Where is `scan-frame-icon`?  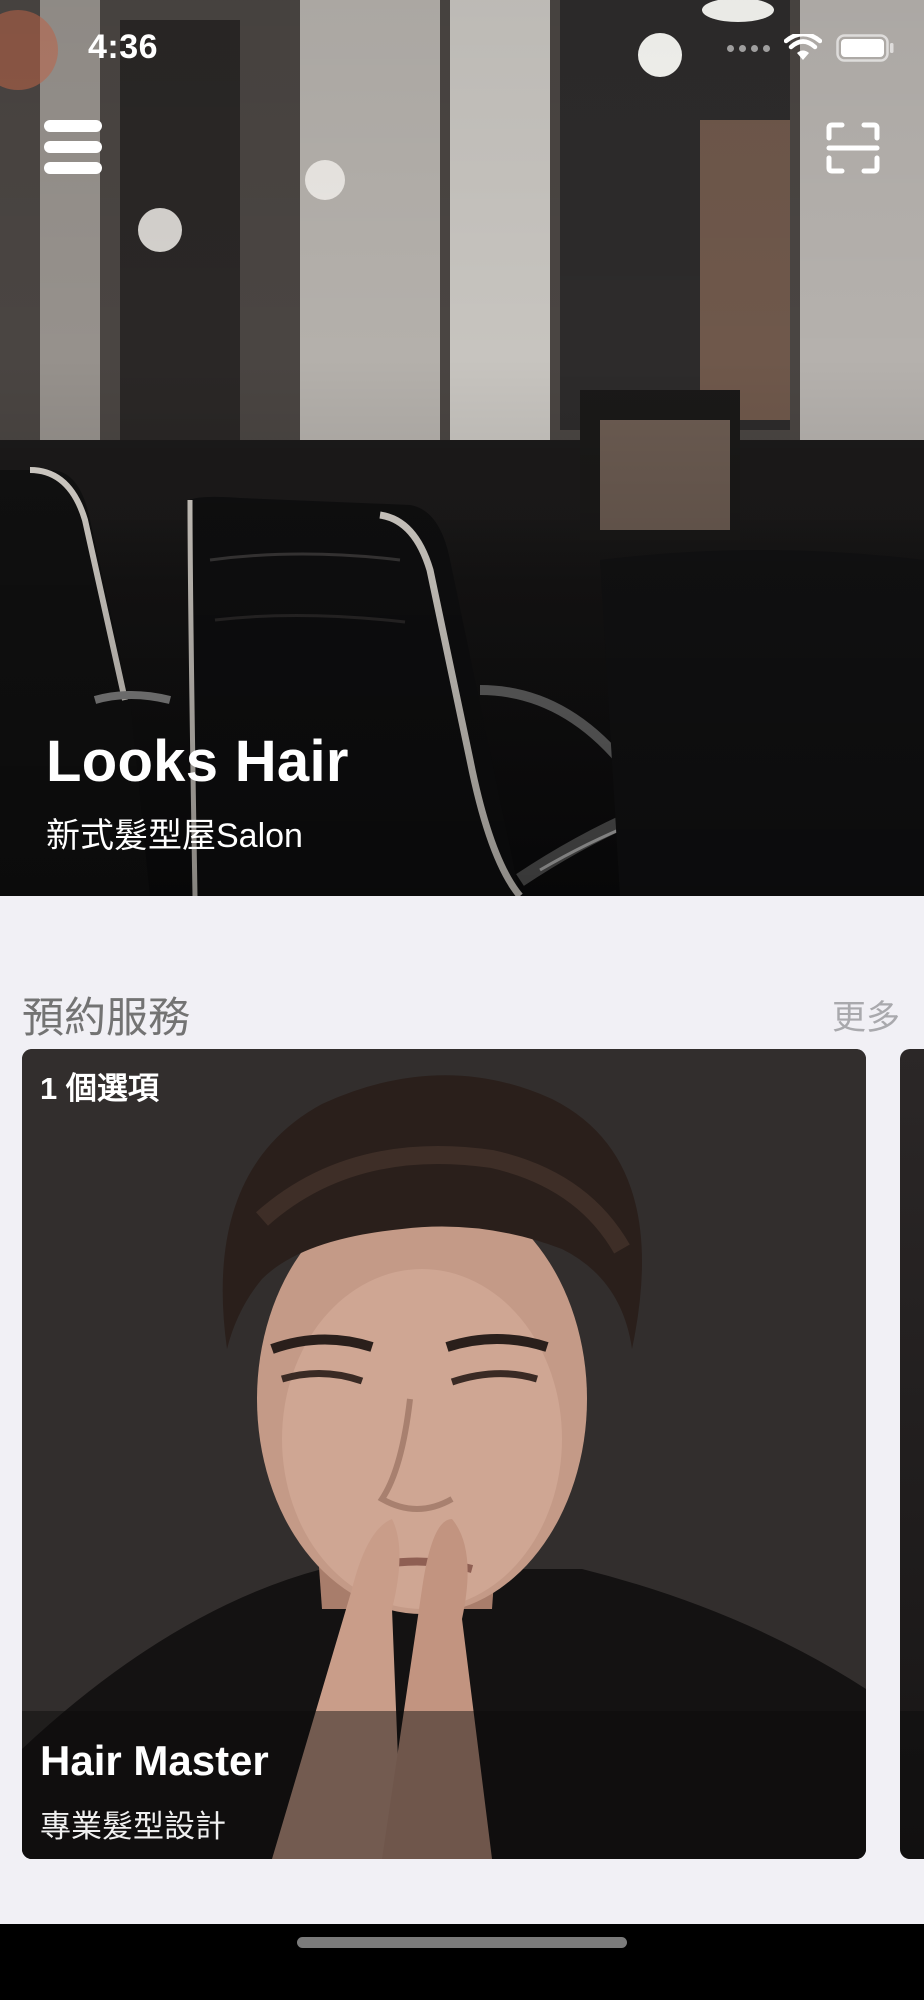 scan-frame-icon is located at coordinates (853, 148).